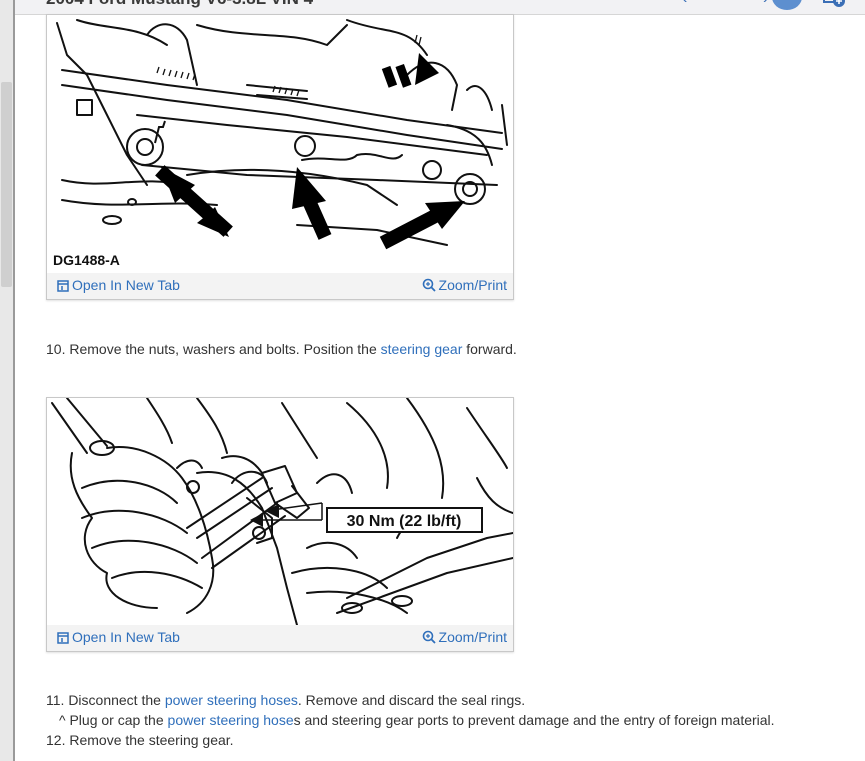 Image resolution: width=865 pixels, height=761 pixels. I want to click on prev-chevron-icon: ‹, so click(684, 4).